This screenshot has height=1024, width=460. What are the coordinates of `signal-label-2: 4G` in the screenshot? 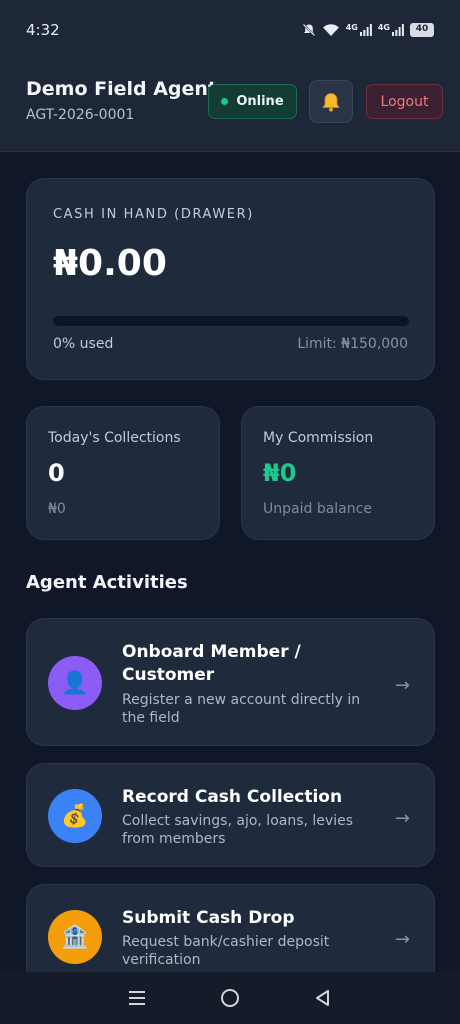 It's located at (383, 27).